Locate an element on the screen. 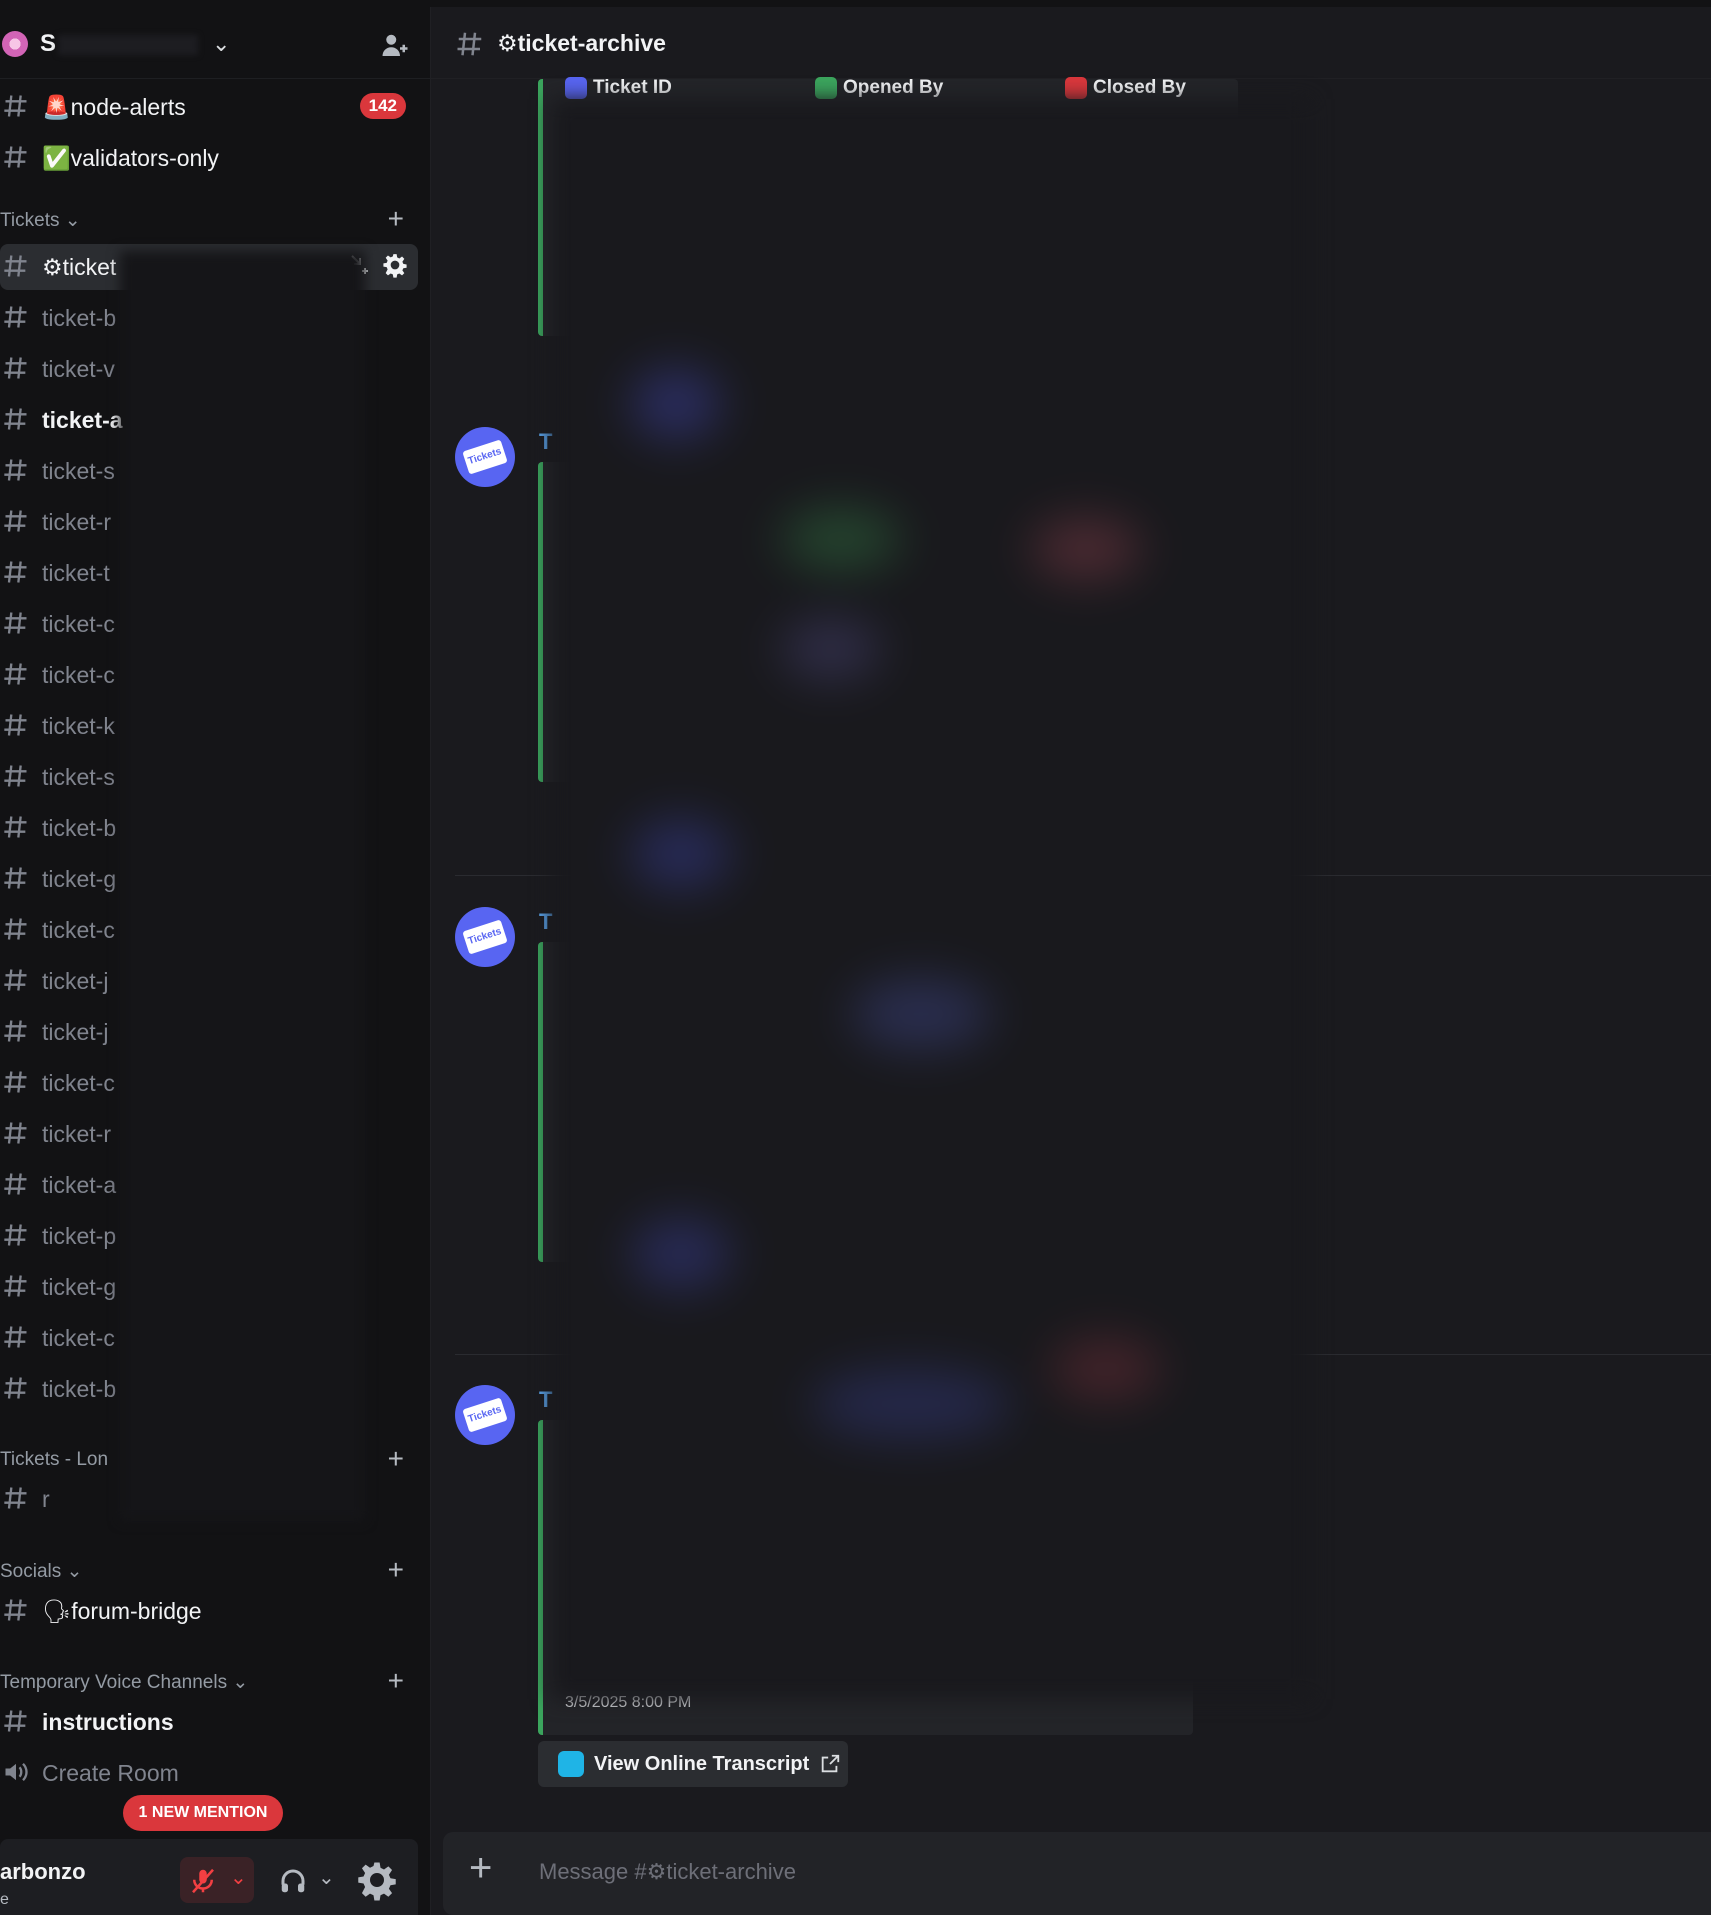  button-label: View Online Transcript is located at coordinates (702, 1763).